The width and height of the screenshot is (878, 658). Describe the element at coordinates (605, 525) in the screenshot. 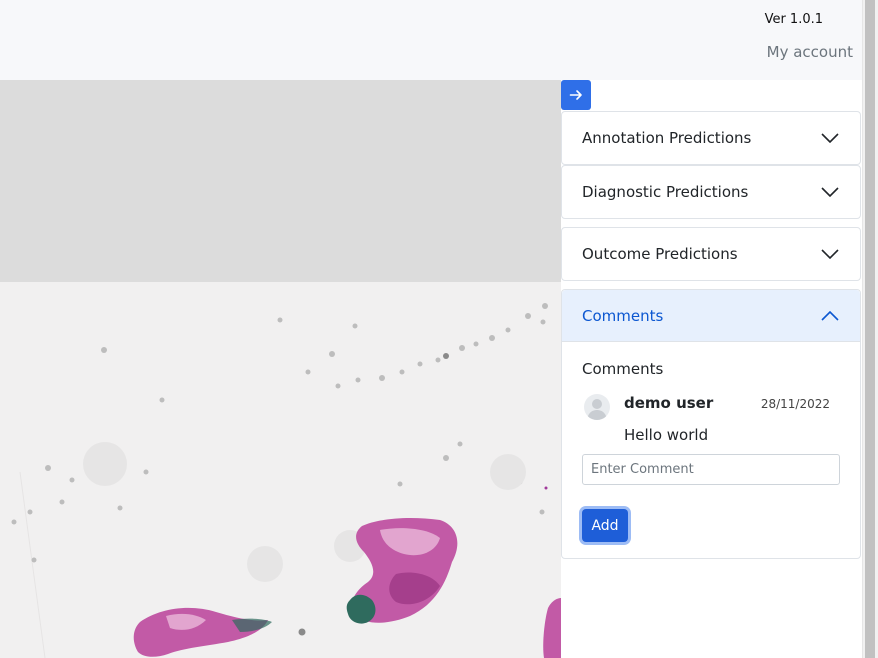

I see `add-comment-button: Add` at that location.